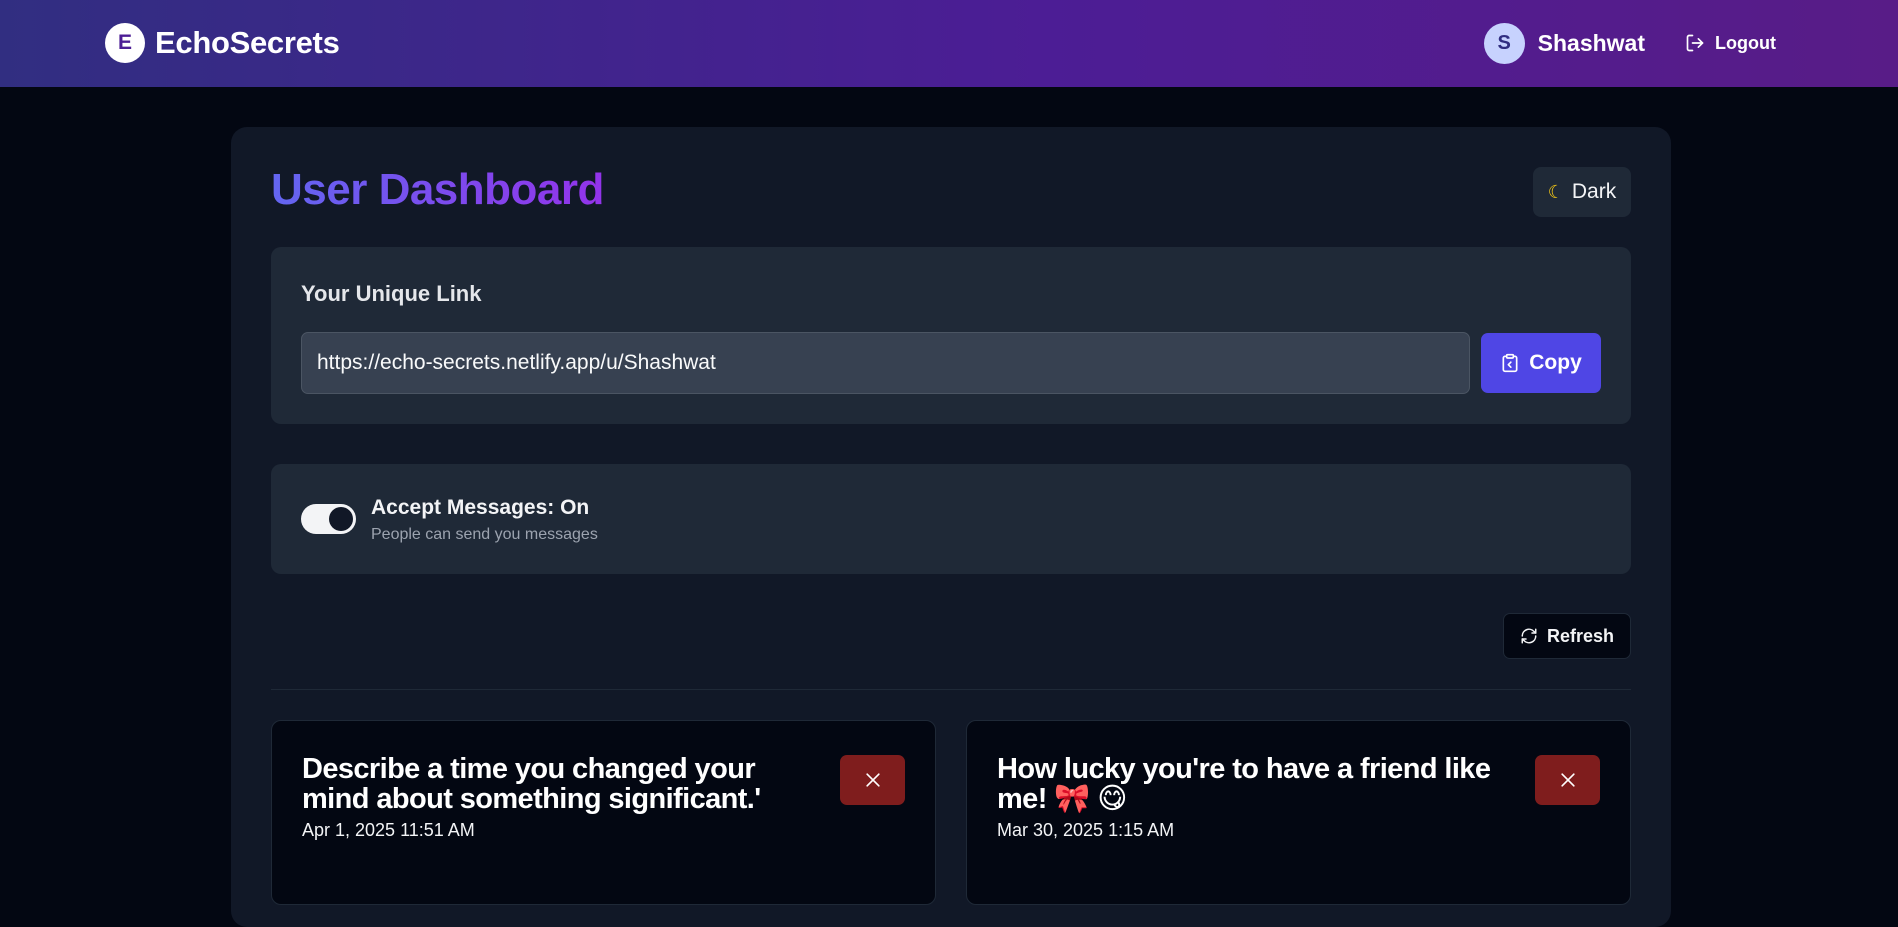  I want to click on clipboard-icon, so click(1510, 363).